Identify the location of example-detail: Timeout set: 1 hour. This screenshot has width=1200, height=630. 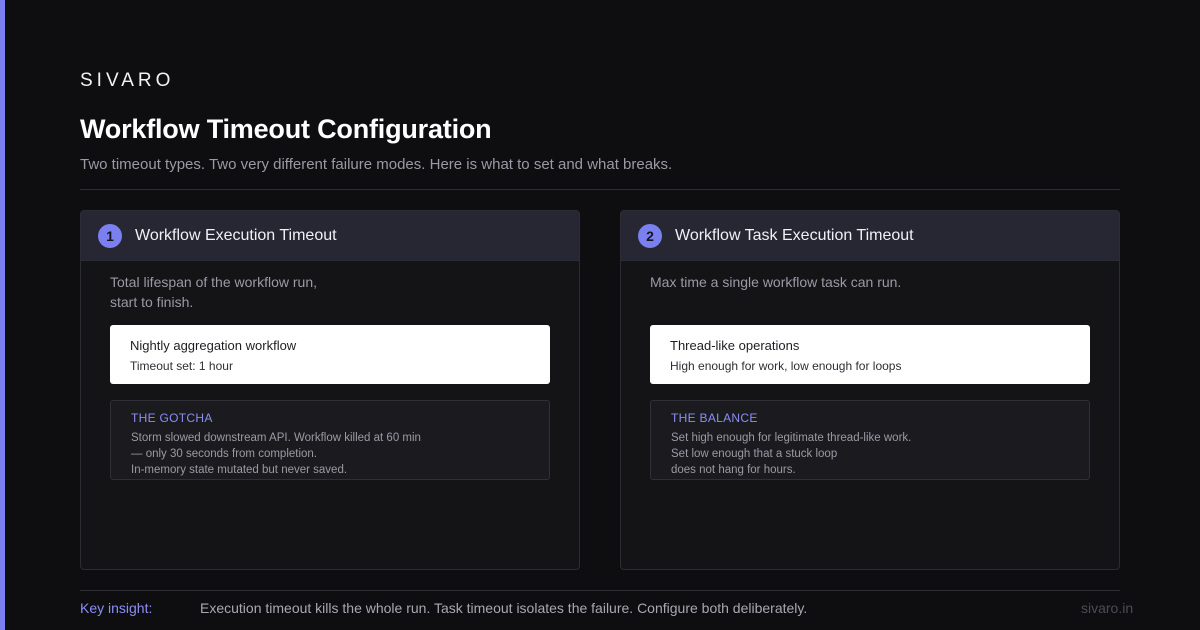
(181, 366).